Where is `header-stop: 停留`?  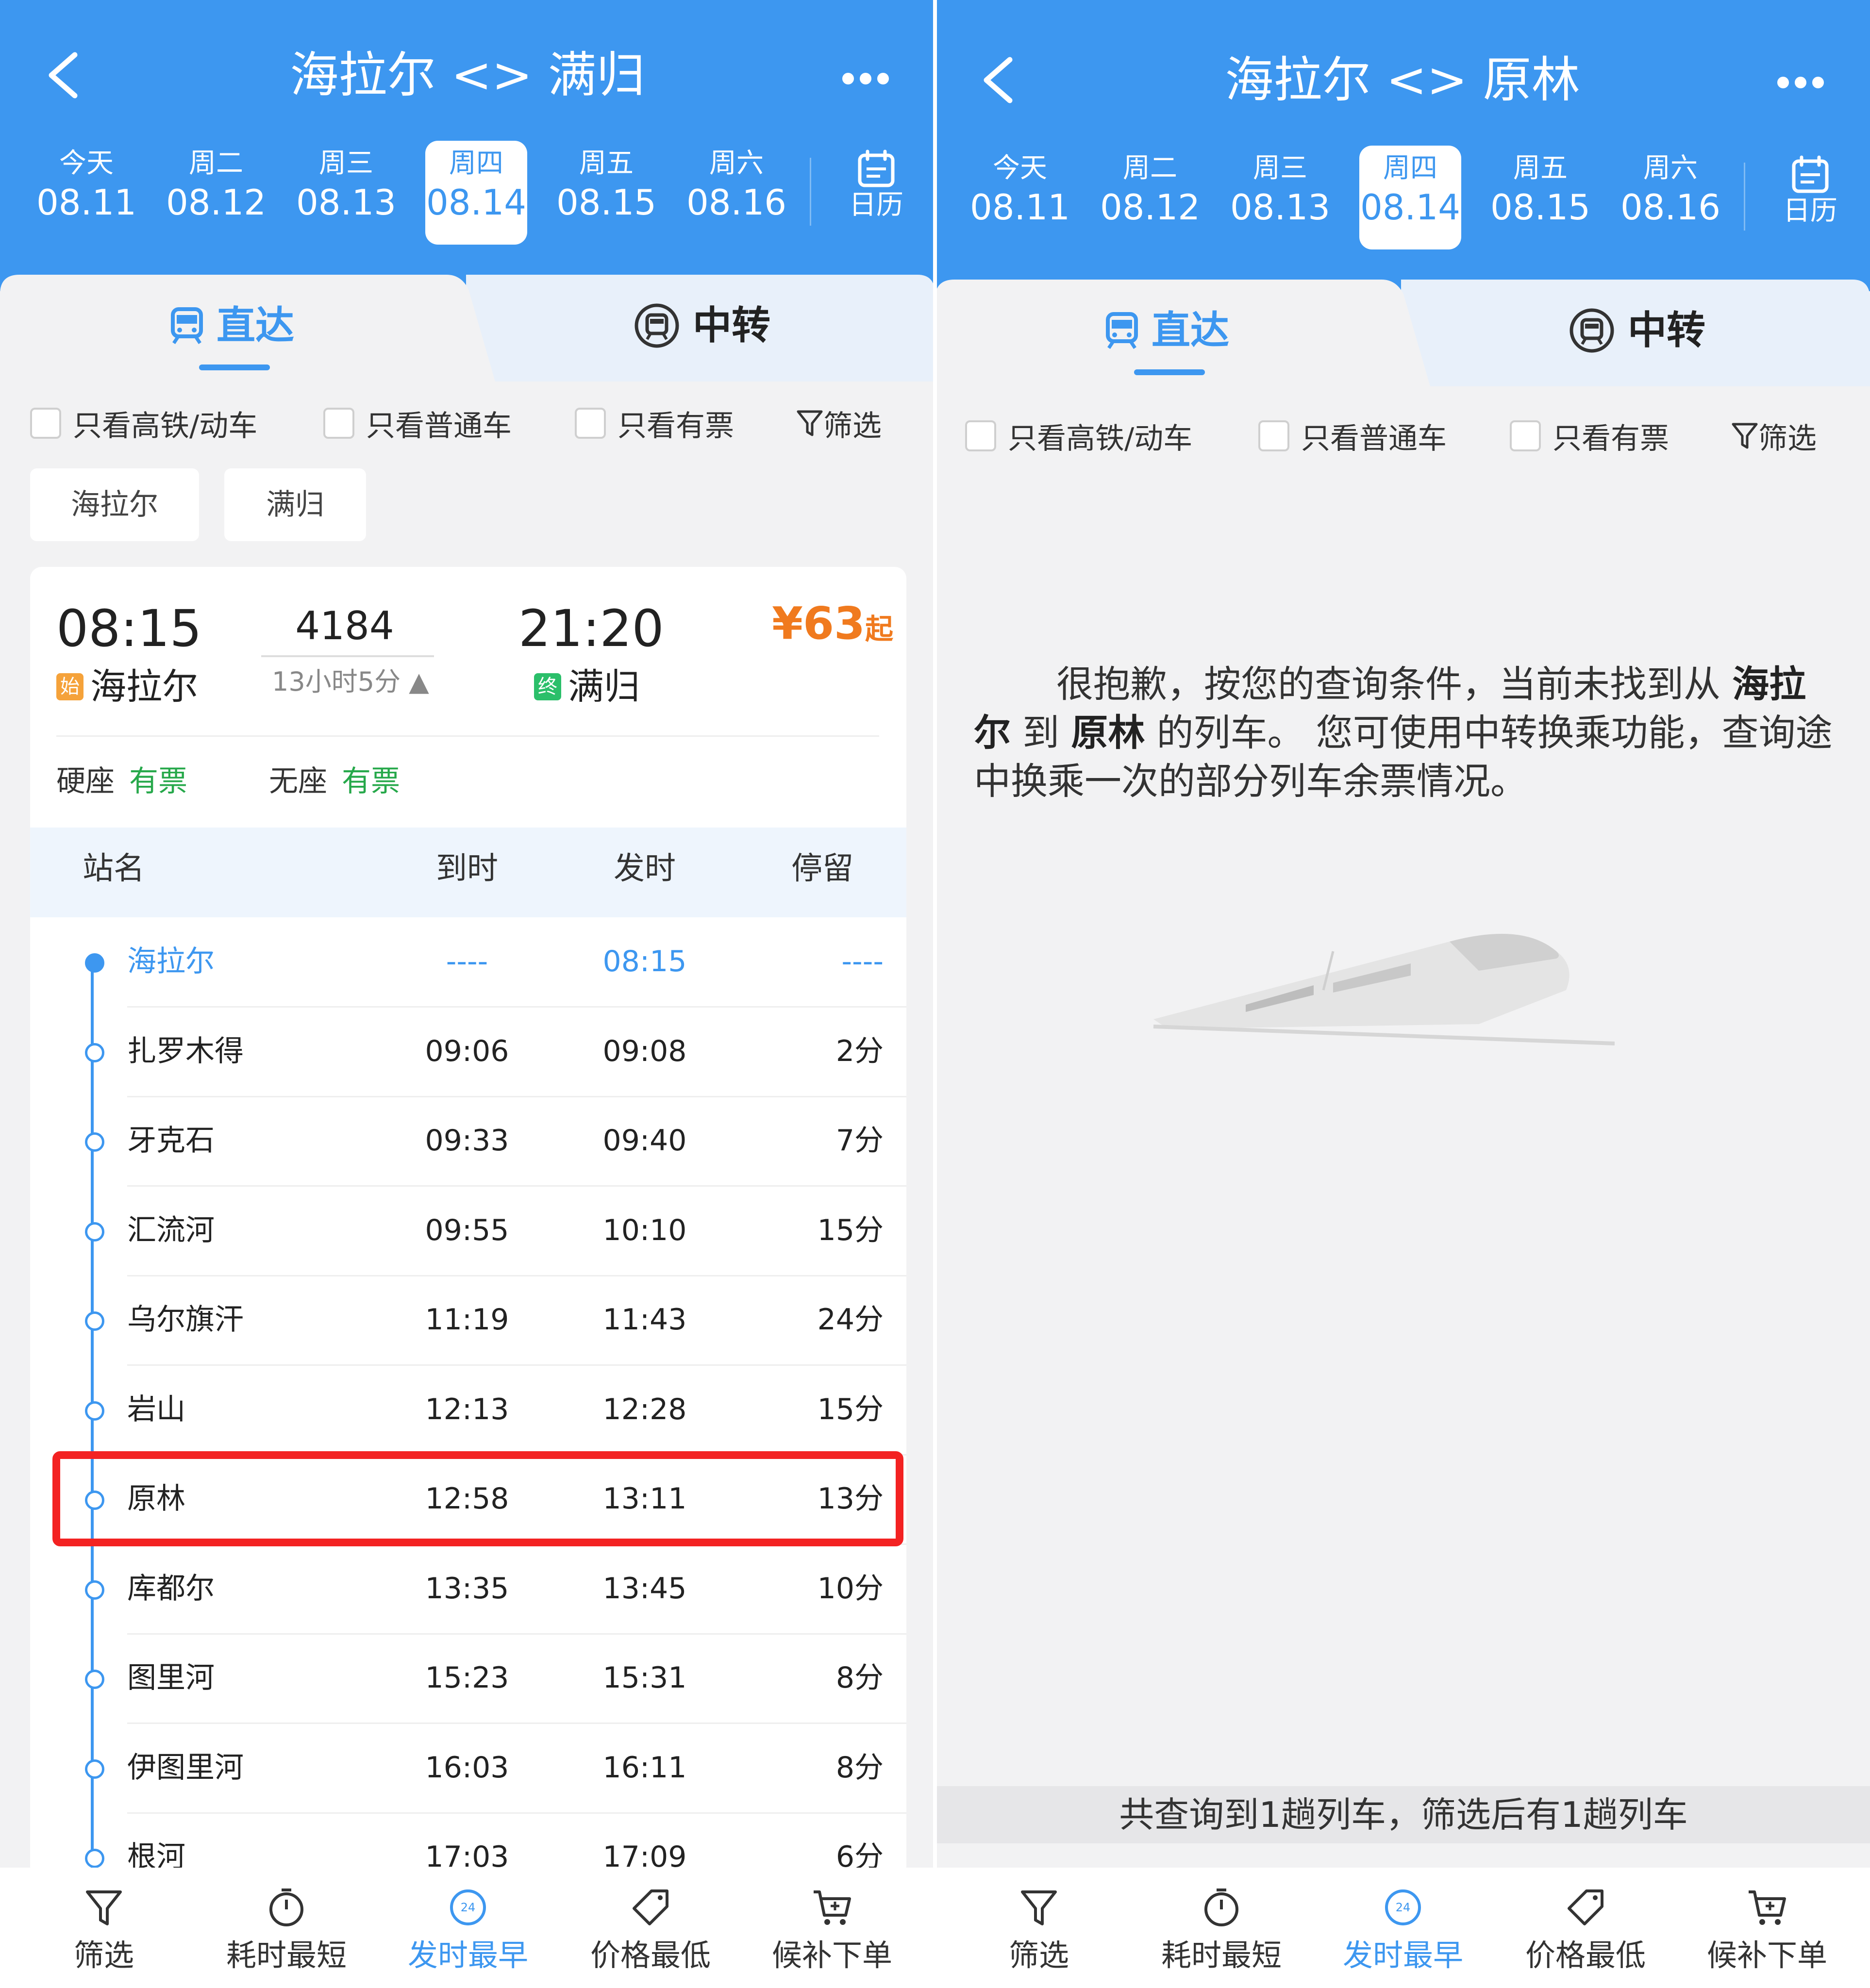 header-stop: 停留 is located at coordinates (822, 869).